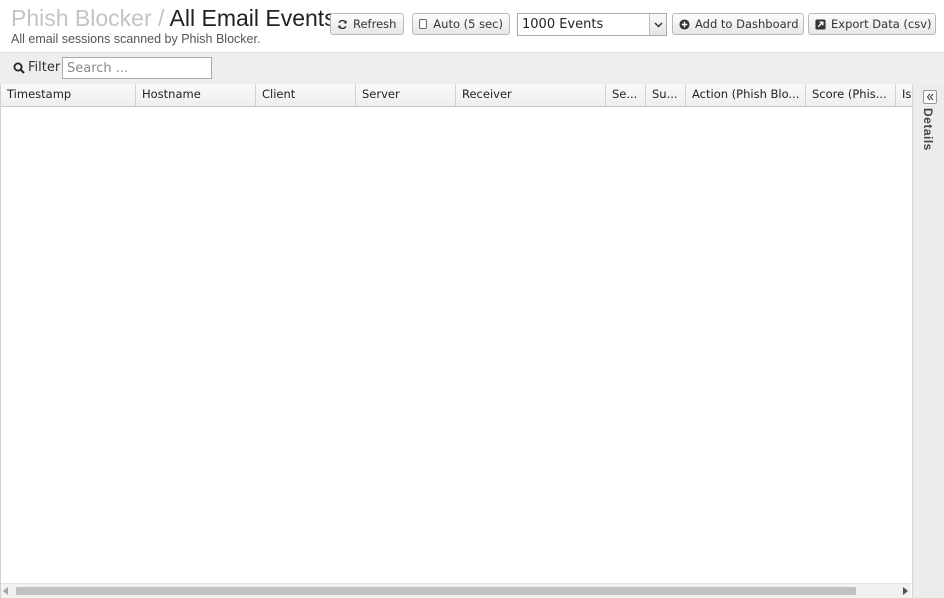  I want to click on search-input, so click(137, 68).